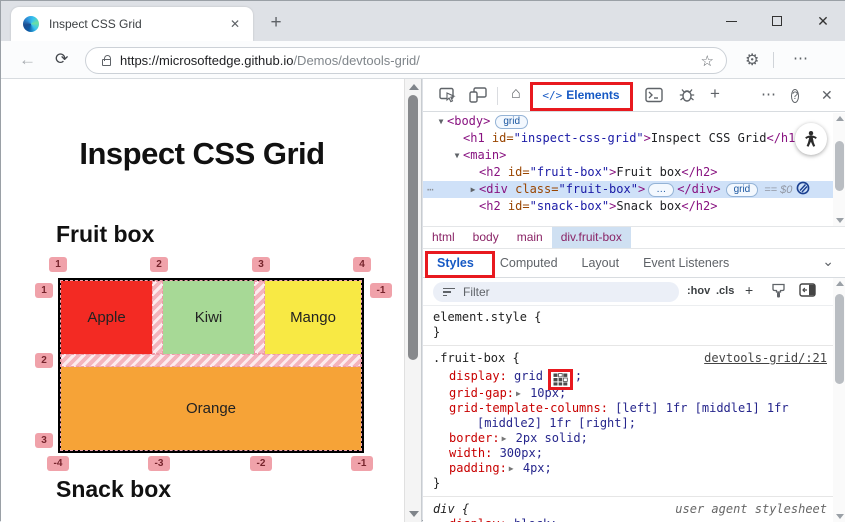 This screenshot has width=845, height=522. I want to click on devtools-toolbar: ⌂ </> Elements + ⋯ ? ✕, so click(634, 95).